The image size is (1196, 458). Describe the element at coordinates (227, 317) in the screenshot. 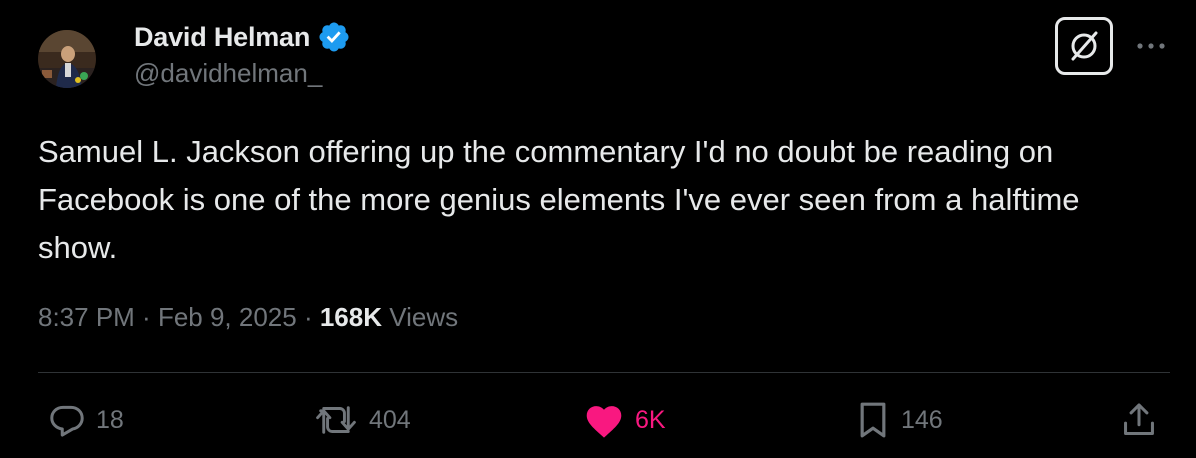

I see `tweet-date: Feb 9, 2025` at that location.